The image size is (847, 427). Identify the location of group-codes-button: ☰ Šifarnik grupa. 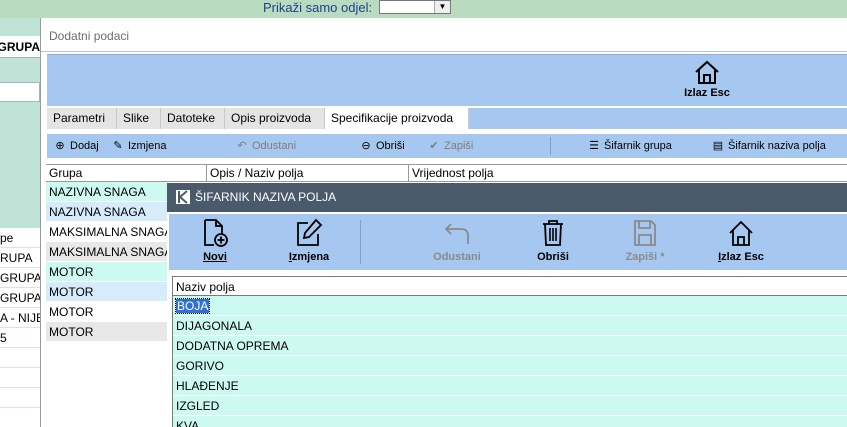
(629, 146).